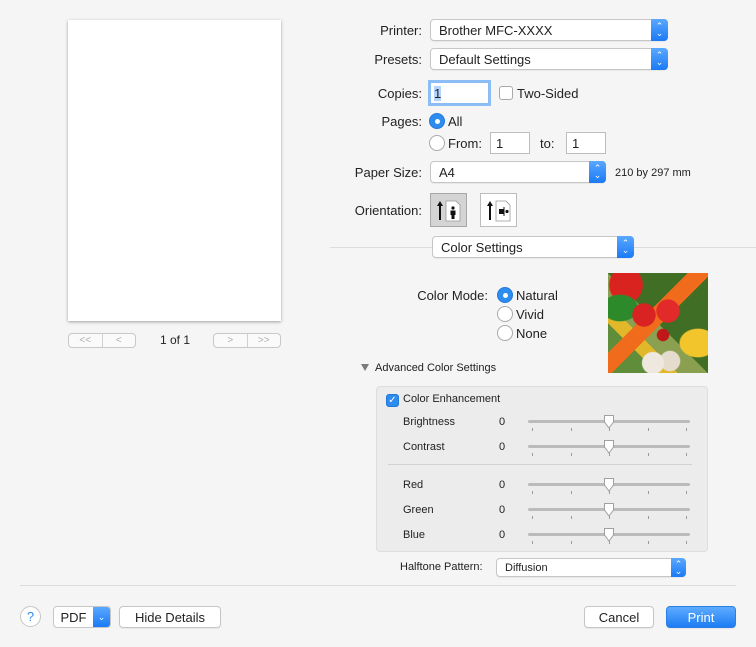 The image size is (756, 647). What do you see at coordinates (496, 30) in the screenshot?
I see `printer-value: Brother MFC-XXXX` at bounding box center [496, 30].